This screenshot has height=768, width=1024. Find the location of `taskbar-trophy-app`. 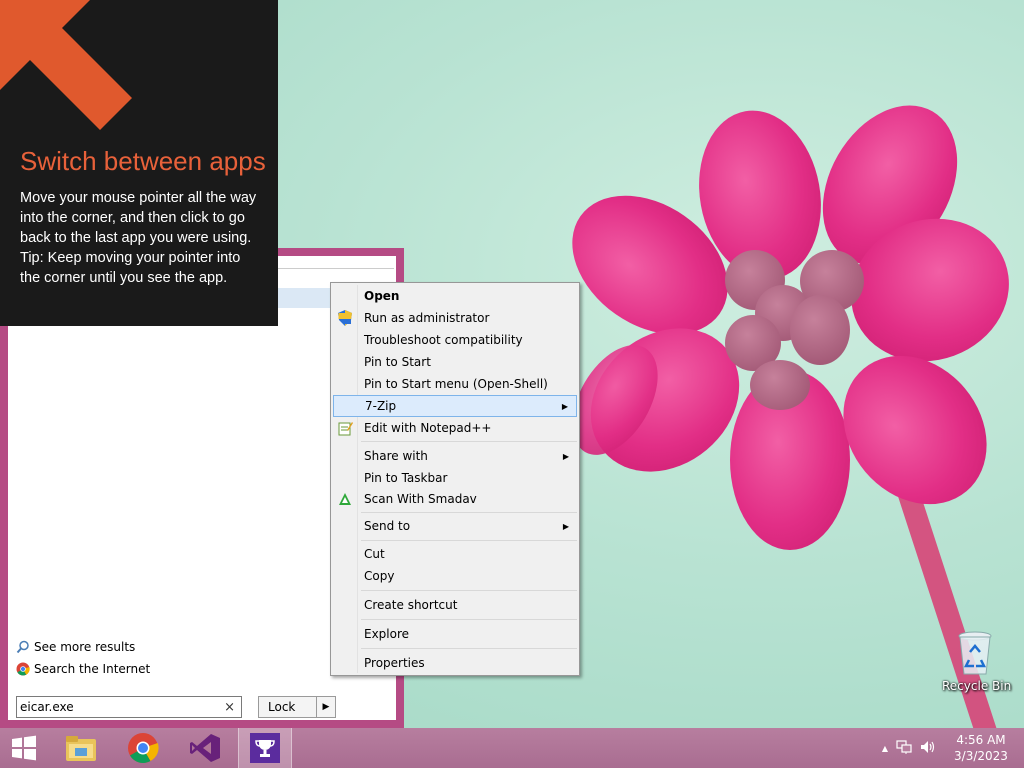

taskbar-trophy-app is located at coordinates (265, 748).